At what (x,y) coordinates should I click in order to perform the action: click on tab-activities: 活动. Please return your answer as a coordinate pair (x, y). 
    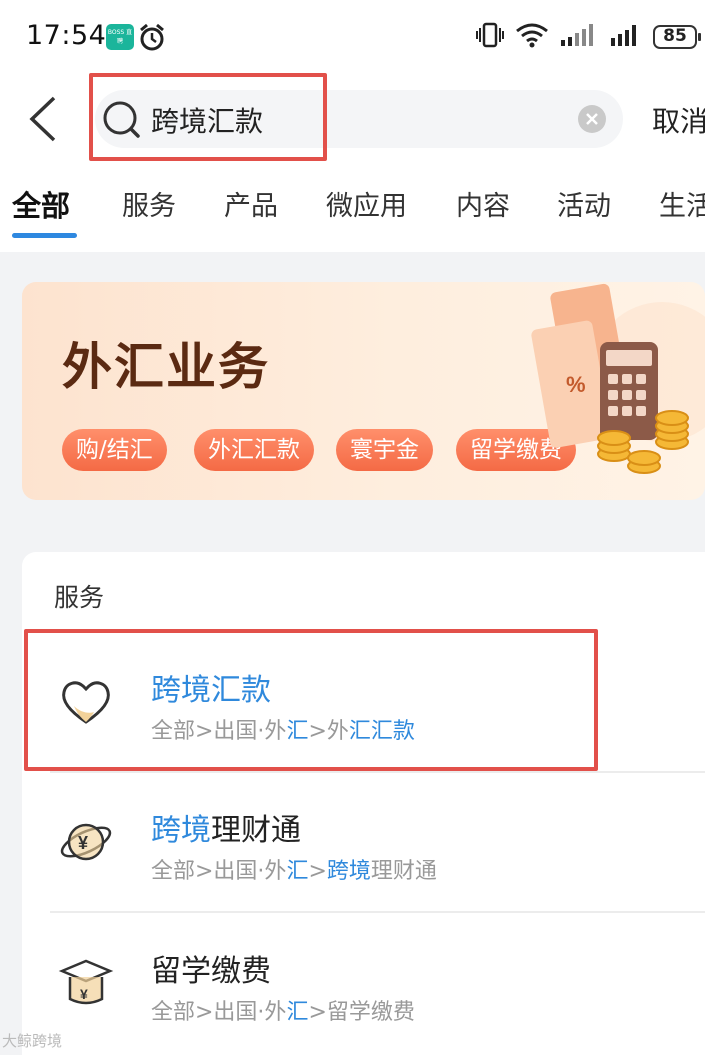
    Looking at the image, I should click on (584, 203).